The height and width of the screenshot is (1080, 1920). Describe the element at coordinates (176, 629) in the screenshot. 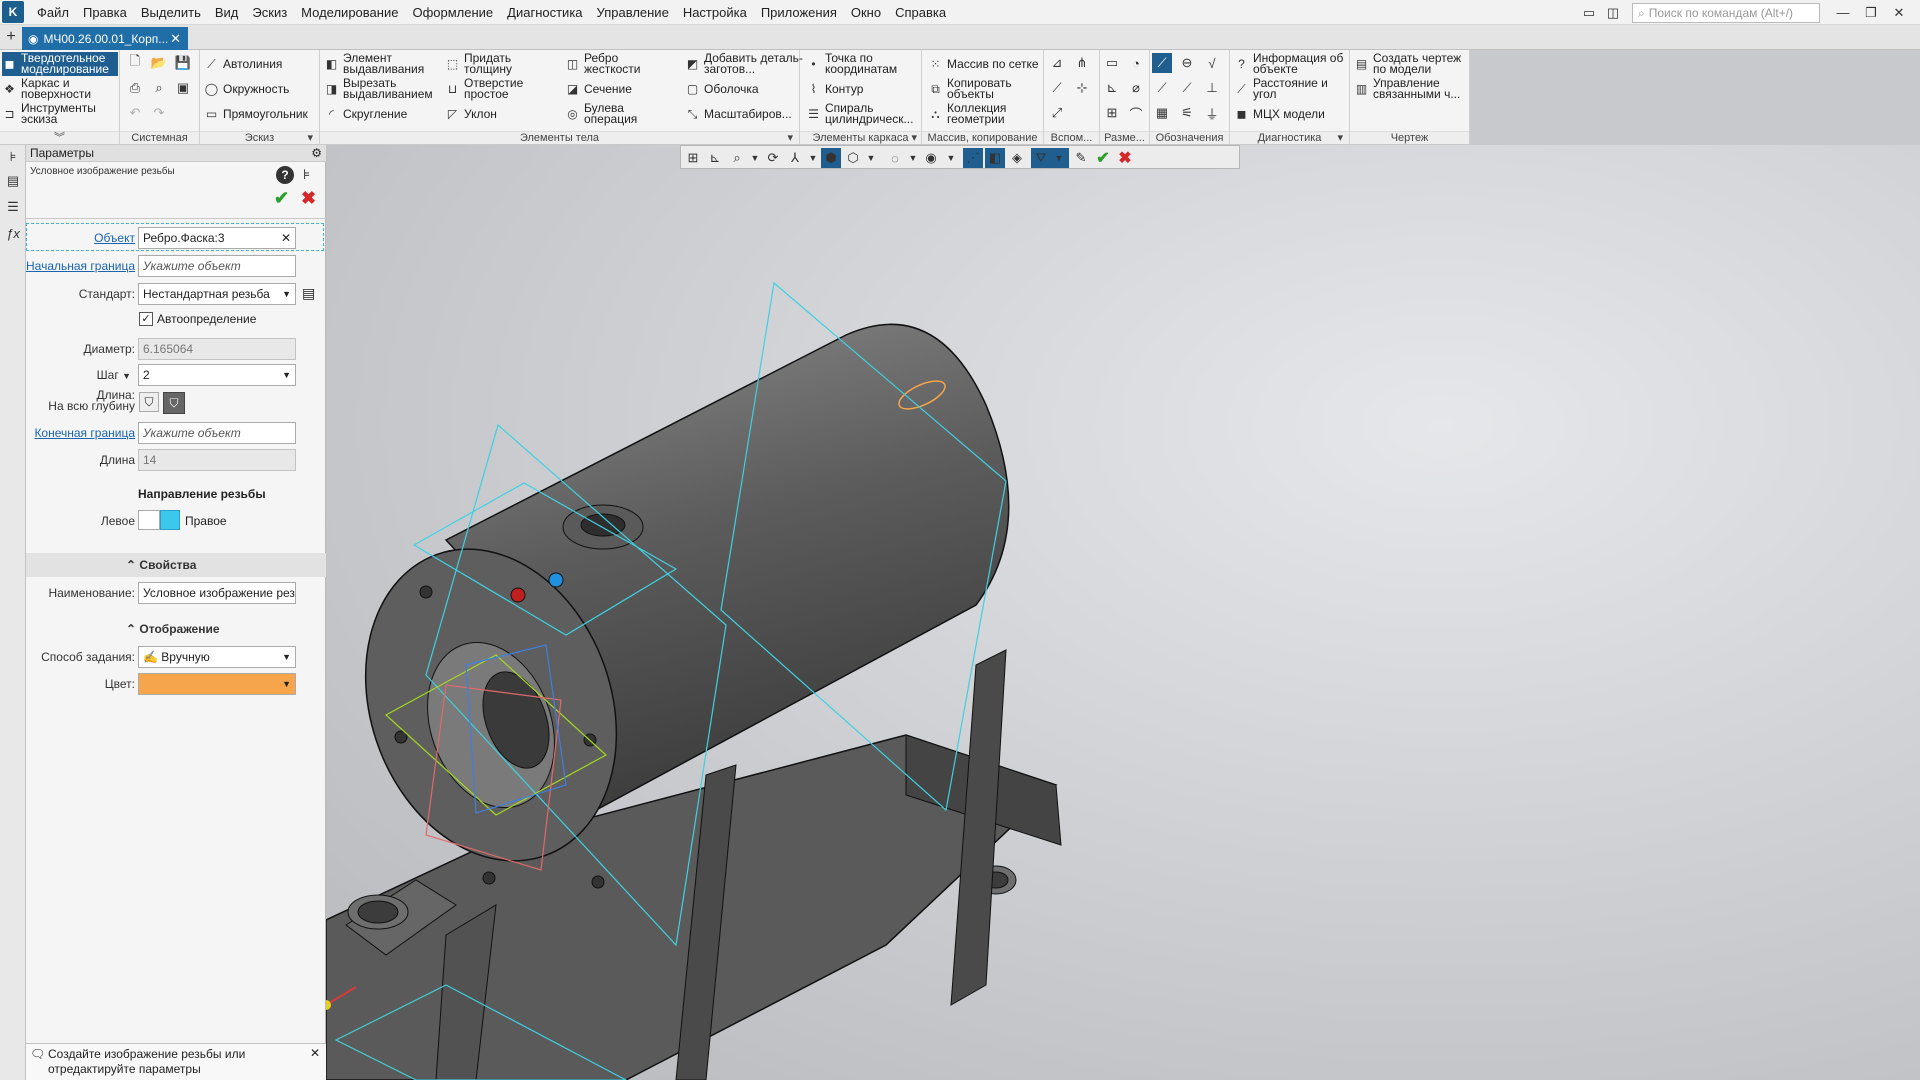

I see `display-section-header: ⌃ Отображение` at that location.